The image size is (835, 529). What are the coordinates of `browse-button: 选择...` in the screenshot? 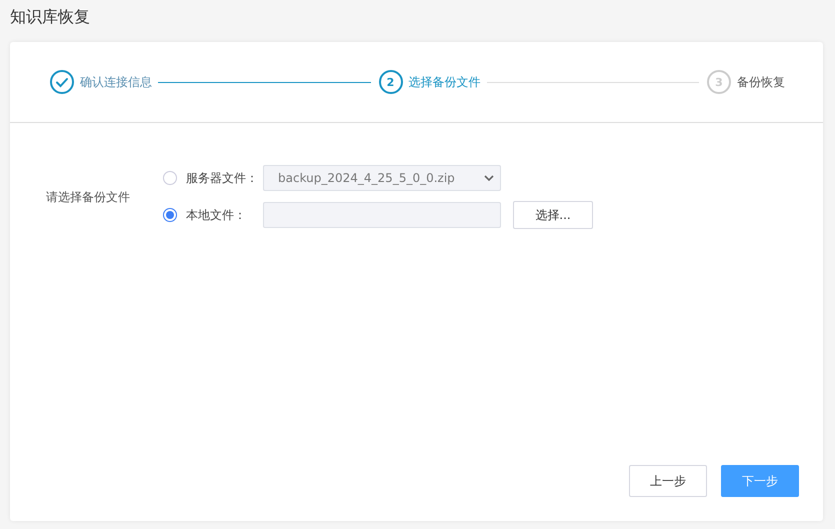 It's located at (553, 215).